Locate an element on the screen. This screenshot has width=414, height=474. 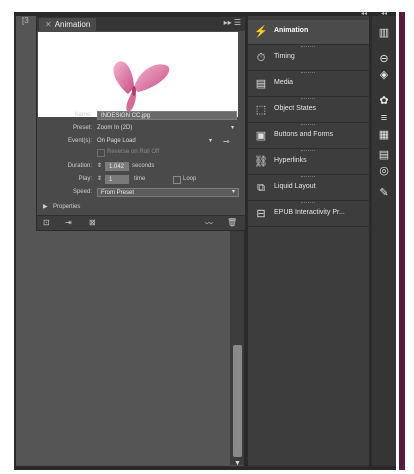
sidebar-item-label: Liquid Layout is located at coordinates (295, 186).